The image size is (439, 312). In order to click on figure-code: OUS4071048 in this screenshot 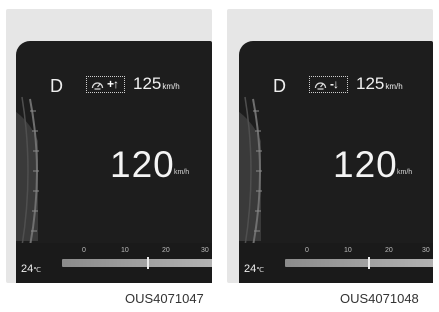, I will do `click(379, 298)`.